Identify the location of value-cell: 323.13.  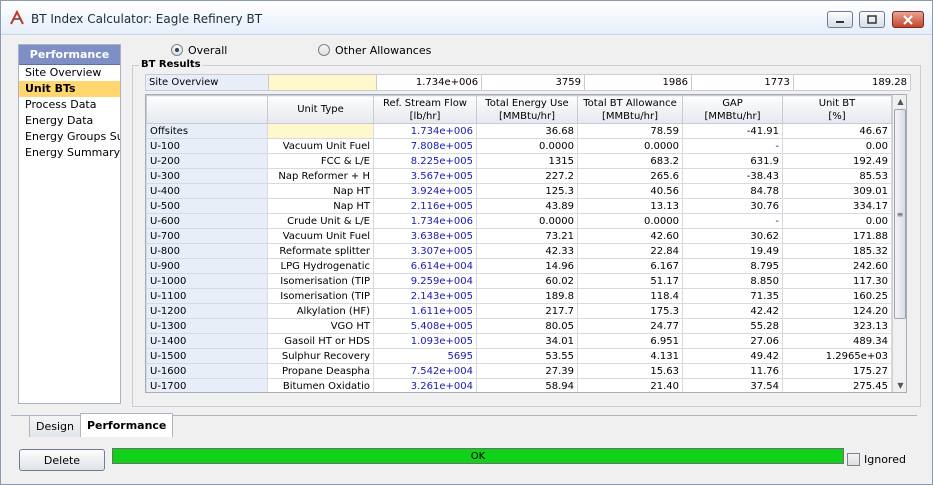
(837, 326).